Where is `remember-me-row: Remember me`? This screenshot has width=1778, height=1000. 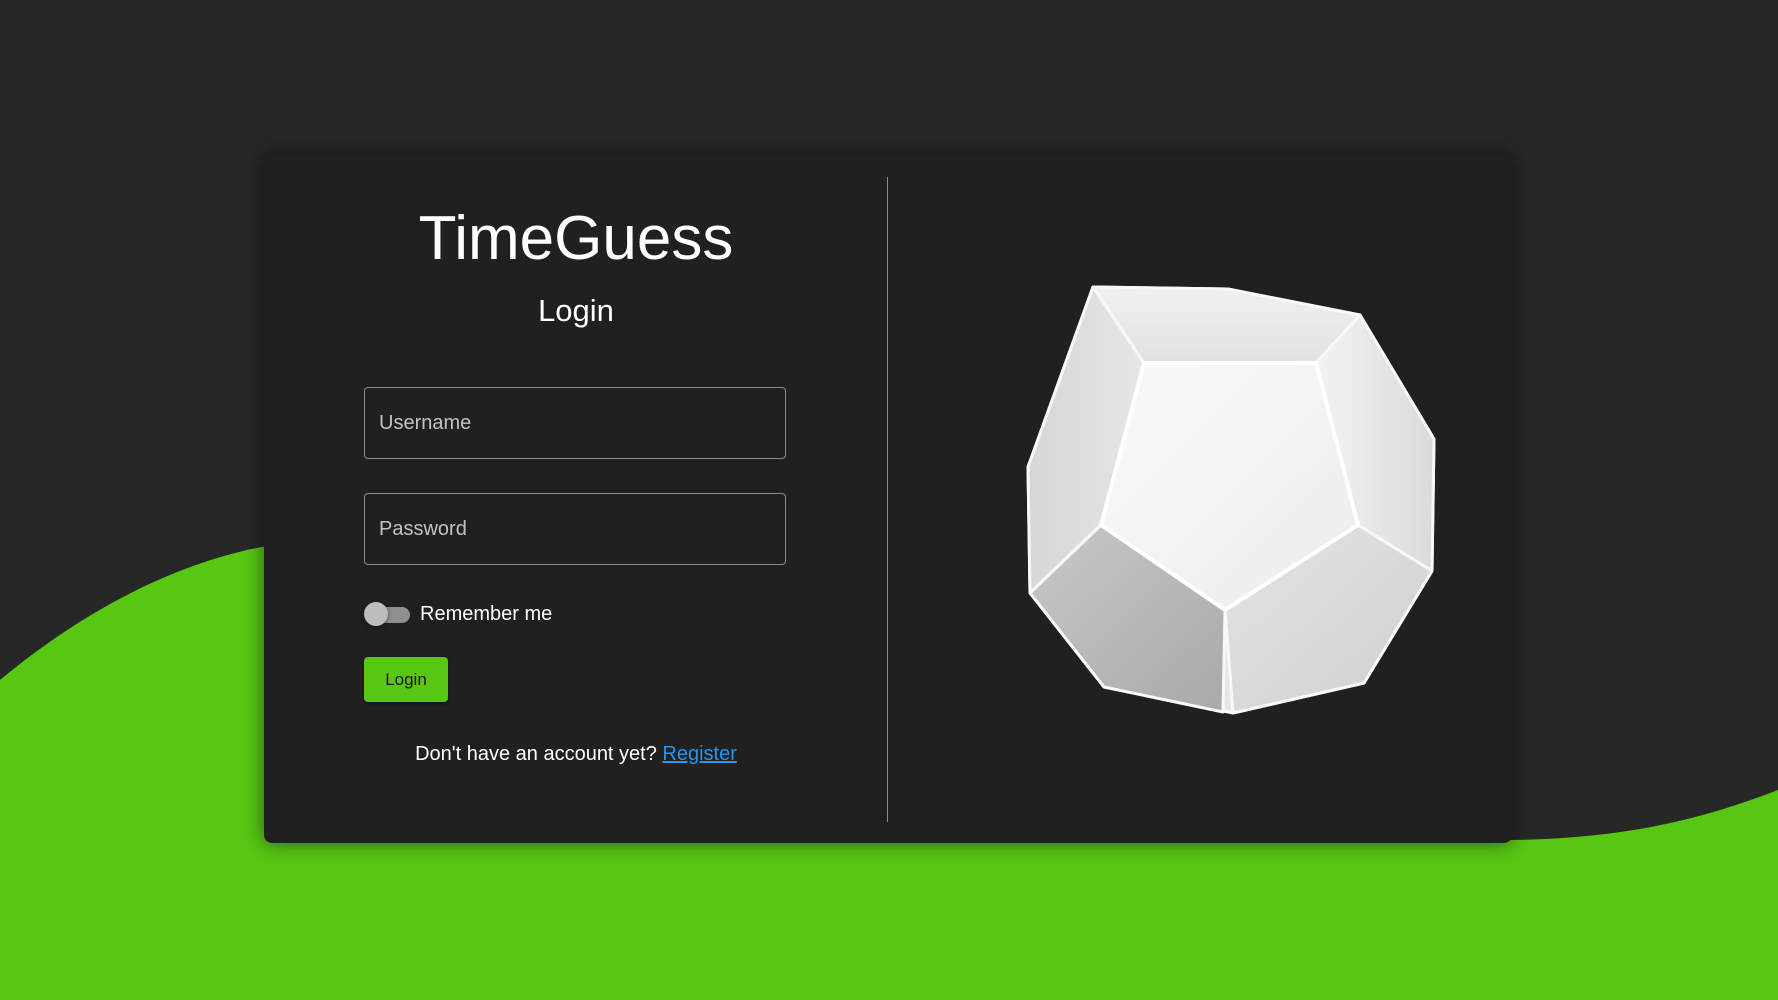
remember-me-row: Remember me is located at coordinates (458, 614).